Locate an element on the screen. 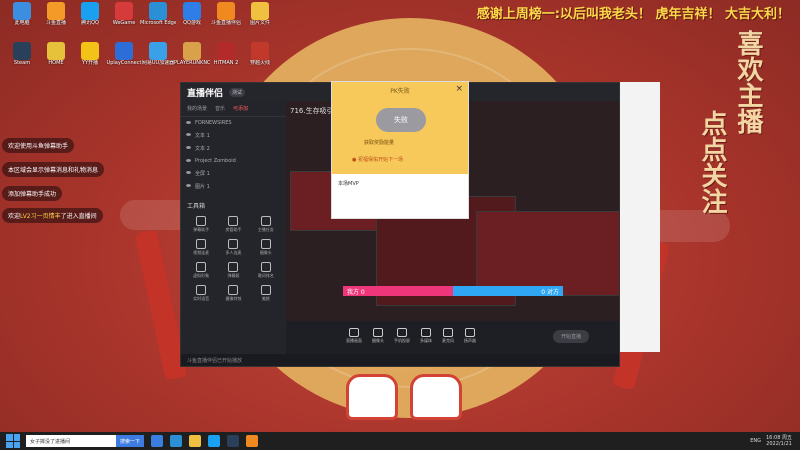  file-explorer-icon is located at coordinates (195, 441).